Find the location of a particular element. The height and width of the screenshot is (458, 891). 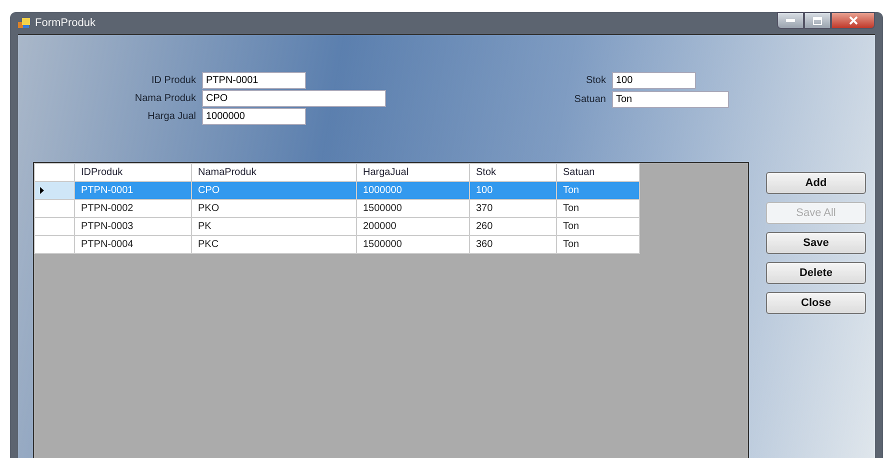

action-button: Close is located at coordinates (816, 303).